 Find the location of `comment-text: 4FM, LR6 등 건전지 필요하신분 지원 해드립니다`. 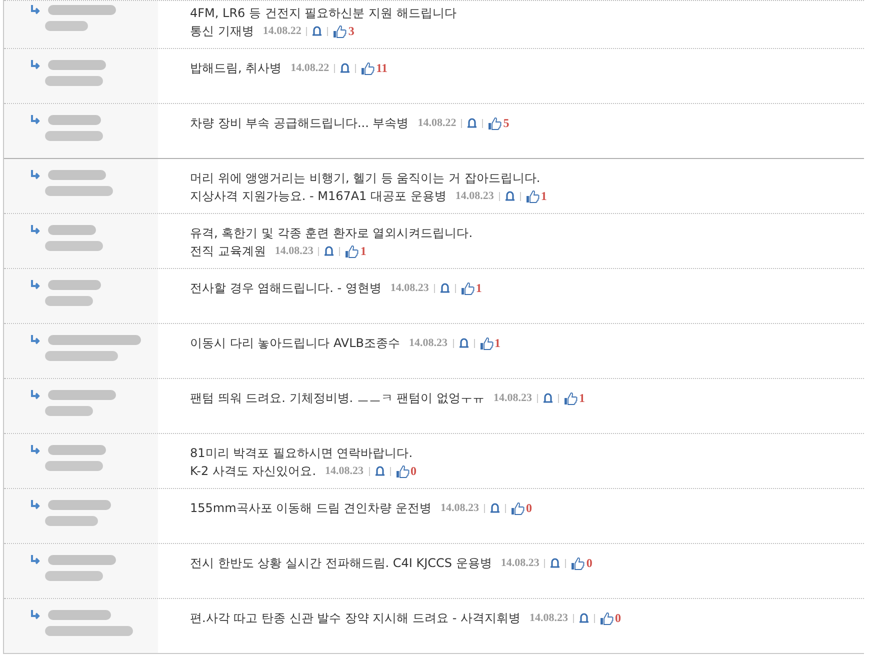

comment-text: 4FM, LR6 등 건전지 필요하신분 지원 해드립니다 is located at coordinates (323, 13).